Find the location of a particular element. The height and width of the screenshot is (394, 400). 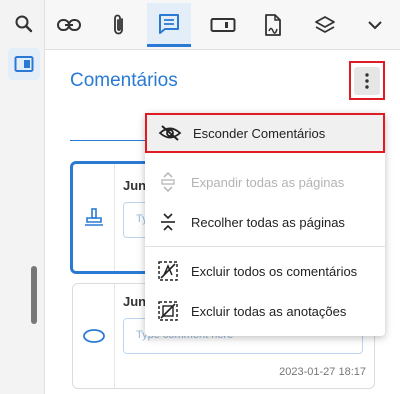

menu-item-delete-comments: Excluir todos os comentários is located at coordinates (265, 271).